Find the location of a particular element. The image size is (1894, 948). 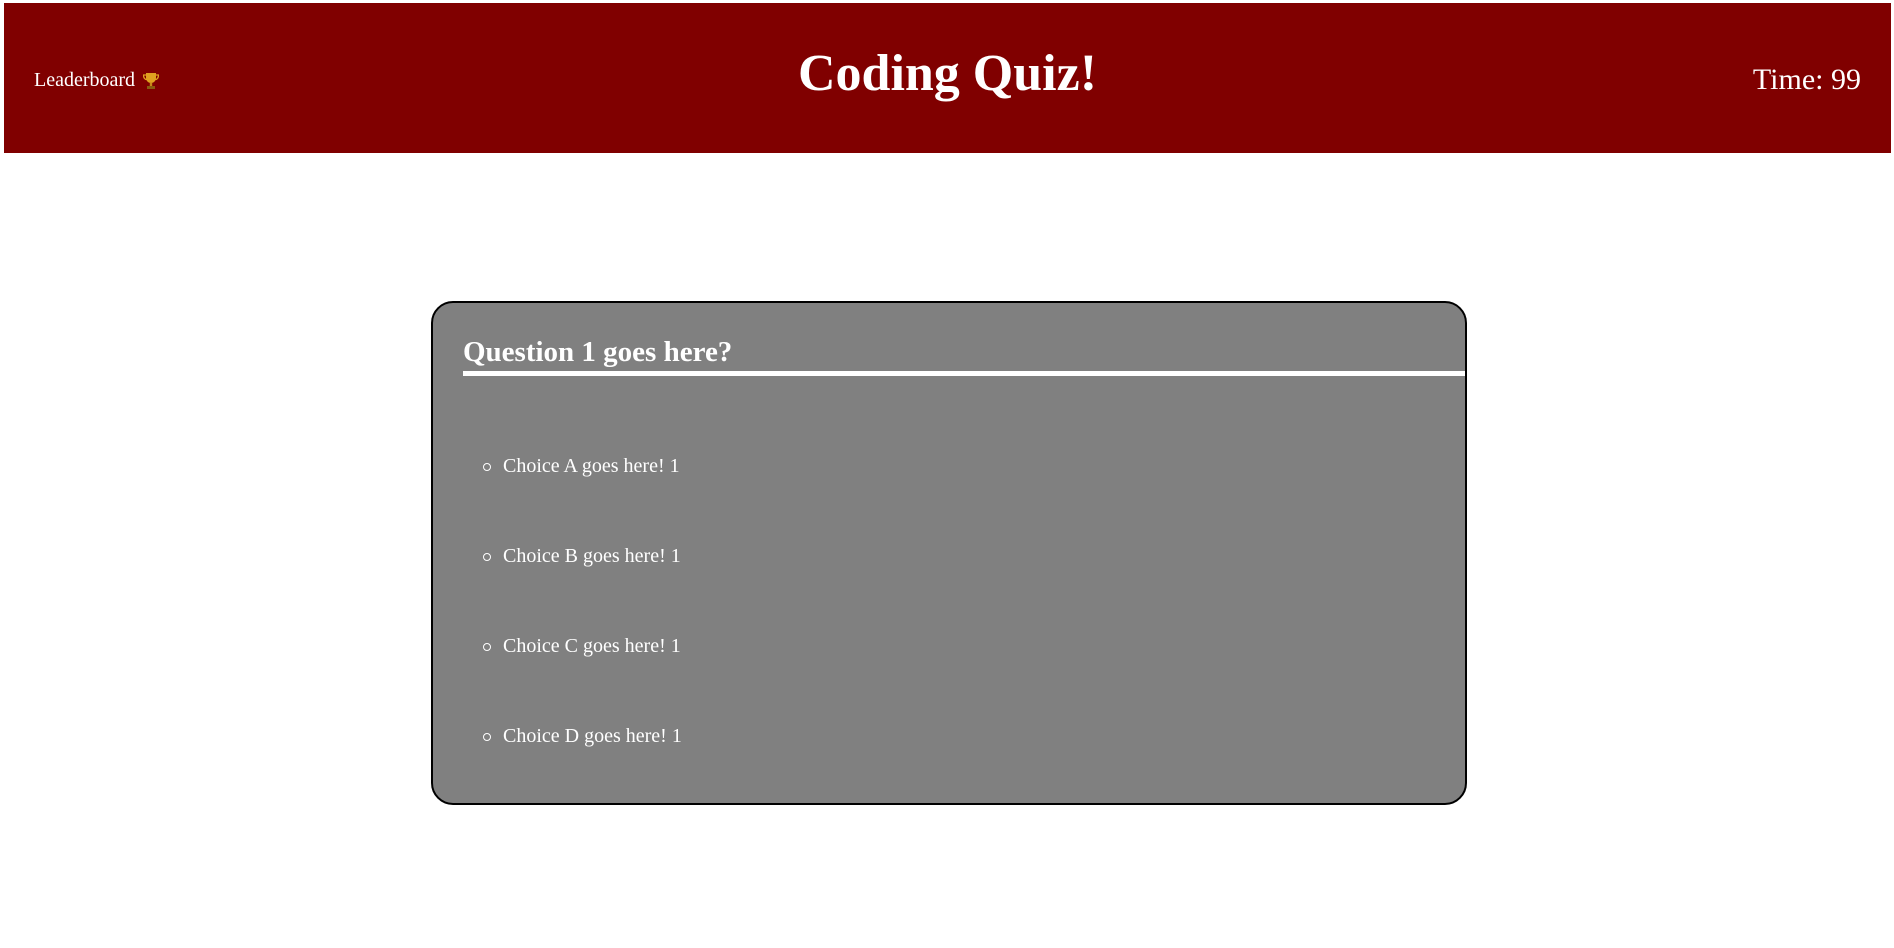

question-text: Question 1 goes here? is located at coordinates (964, 355).